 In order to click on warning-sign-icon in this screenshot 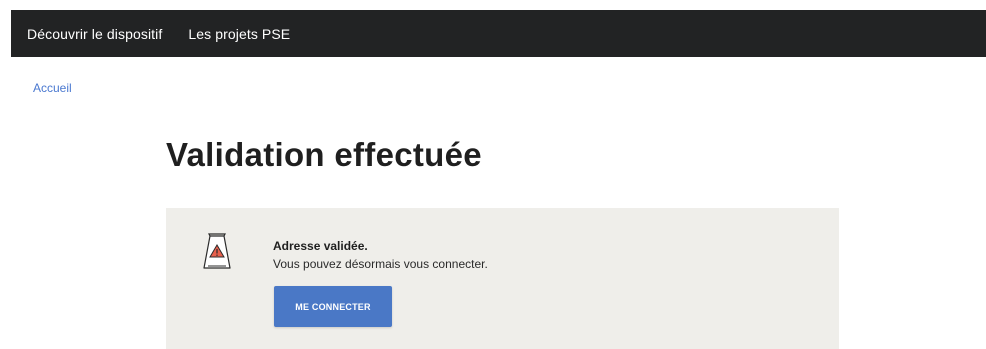, I will do `click(217, 251)`.